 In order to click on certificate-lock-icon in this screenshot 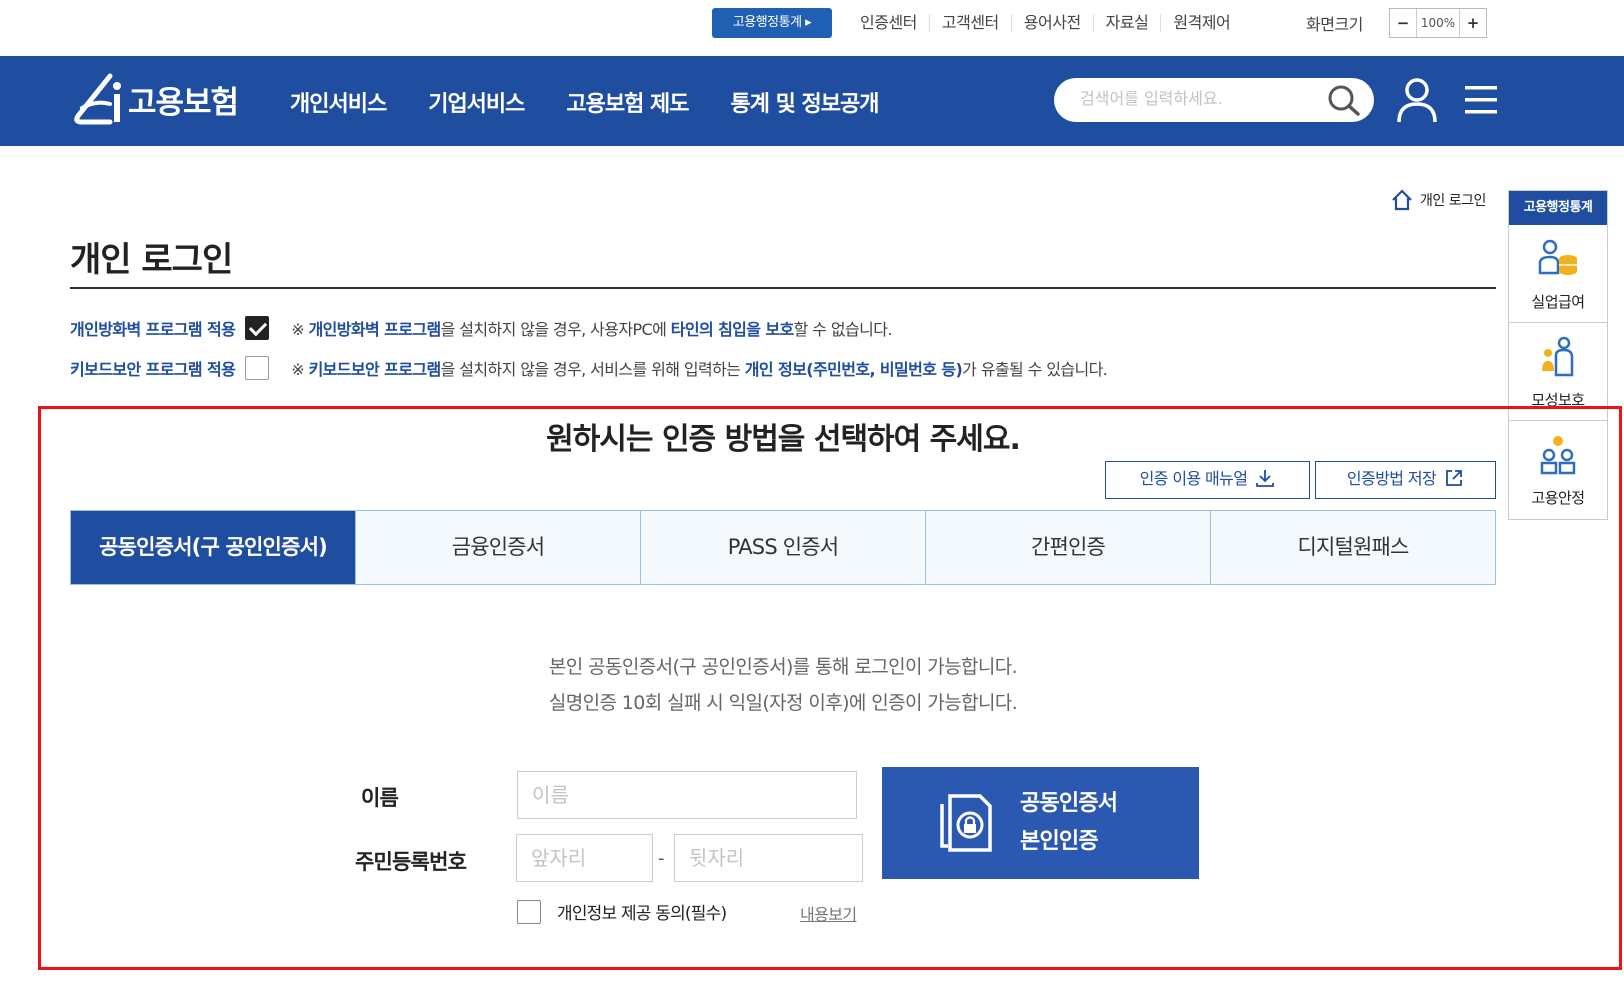, I will do `click(966, 823)`.